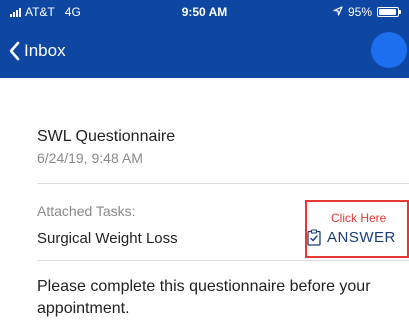  What do you see at coordinates (204, 57) in the screenshot?
I see `nav-bar: Inbox` at bounding box center [204, 57].